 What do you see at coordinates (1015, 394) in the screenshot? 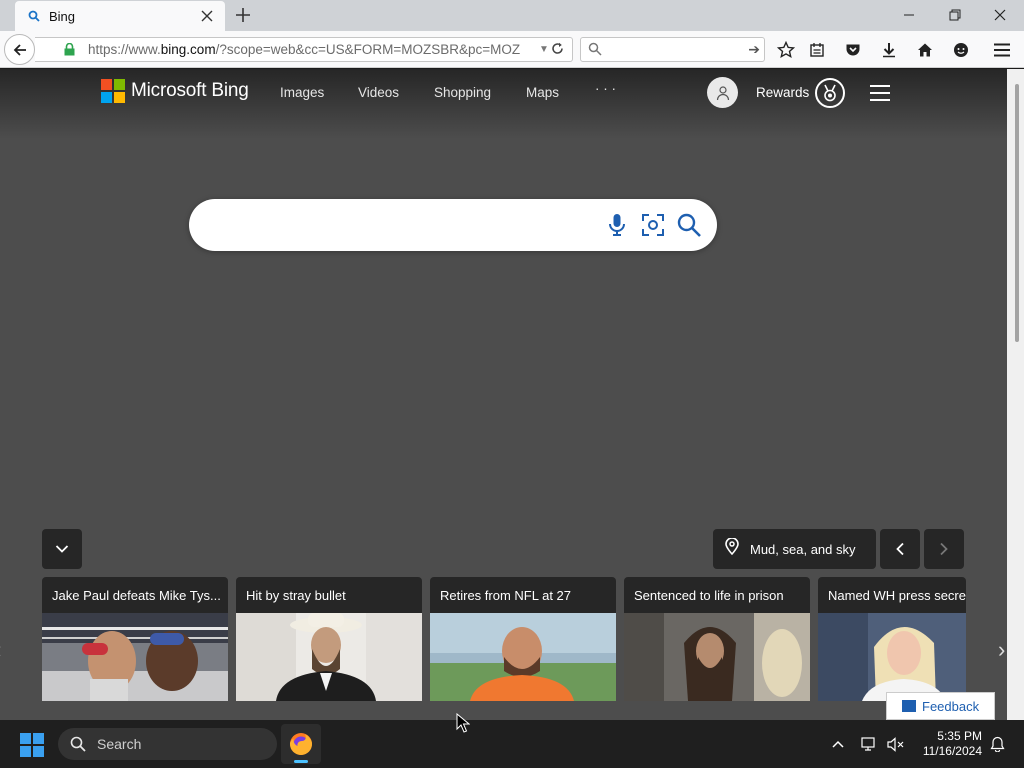
I see `page-scrollbar` at bounding box center [1015, 394].